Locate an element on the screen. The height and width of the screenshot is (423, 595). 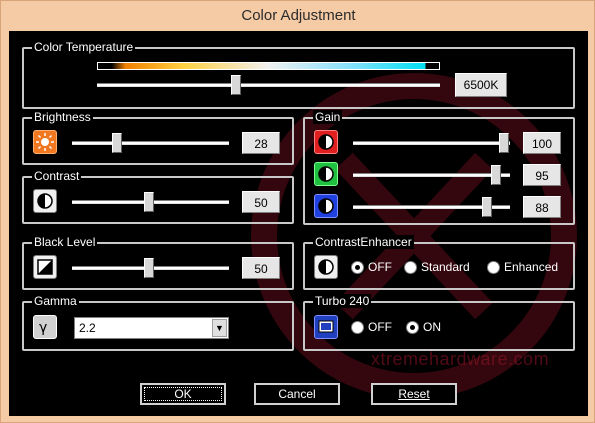
contrast-enhancer-standard-radio is located at coordinates (410, 267).